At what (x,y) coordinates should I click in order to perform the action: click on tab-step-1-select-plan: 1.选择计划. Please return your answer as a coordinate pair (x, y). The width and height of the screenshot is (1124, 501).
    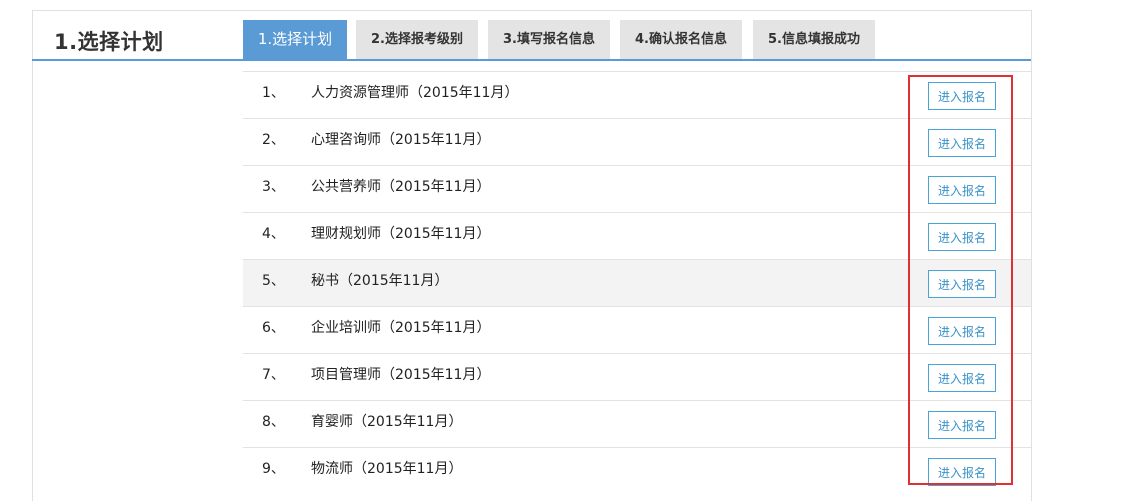
    Looking at the image, I should click on (295, 39).